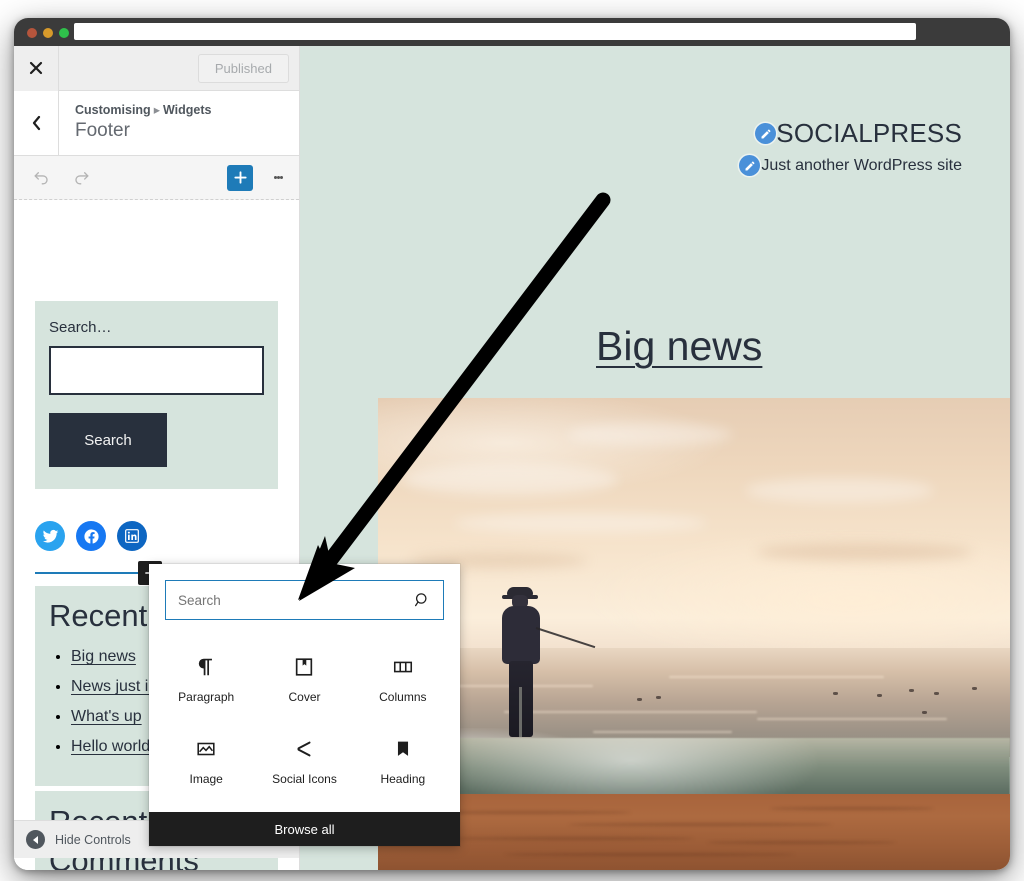  I want to click on close-customizer-button, so click(36, 68).